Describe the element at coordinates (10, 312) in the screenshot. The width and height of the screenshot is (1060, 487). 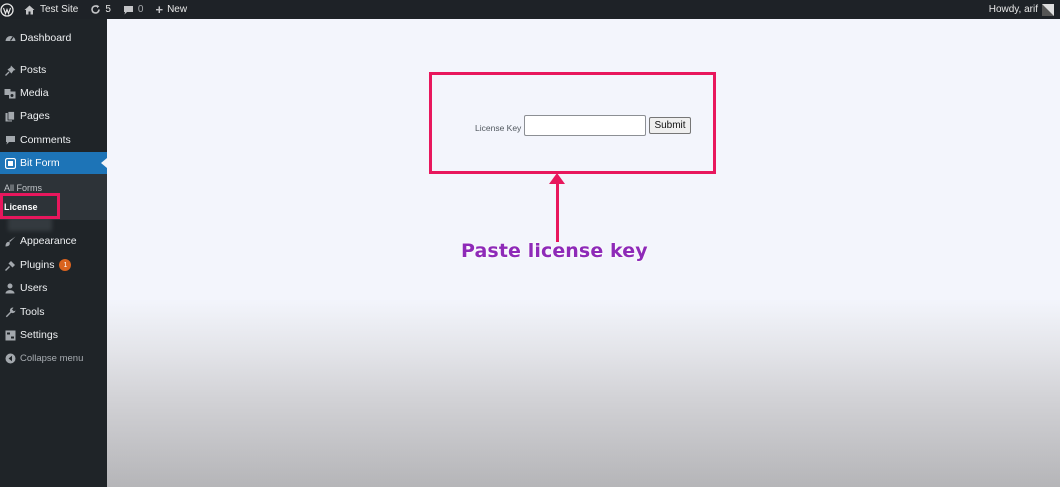
I see `wrench-icon` at that location.